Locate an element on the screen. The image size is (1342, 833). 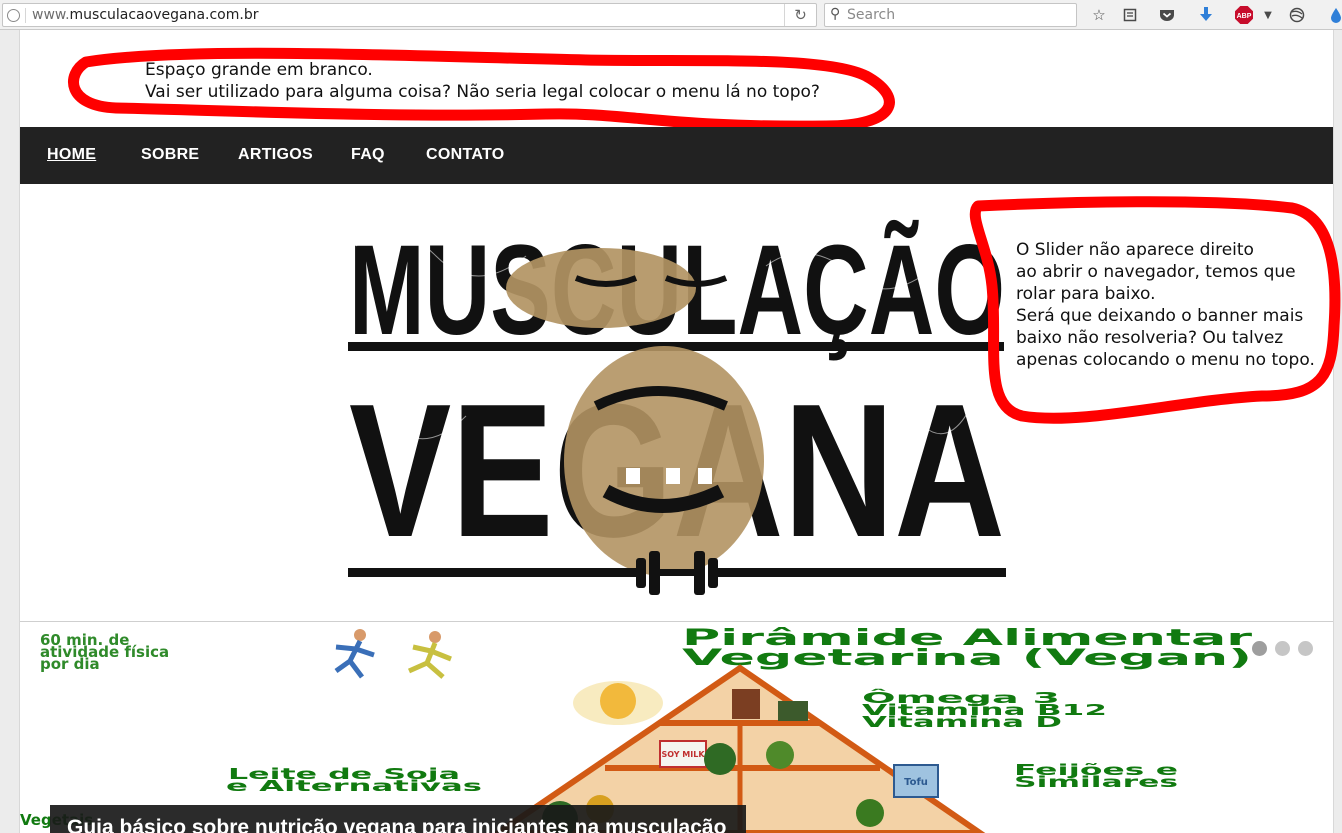
search-bar: ⚲ is located at coordinates (950, 15).